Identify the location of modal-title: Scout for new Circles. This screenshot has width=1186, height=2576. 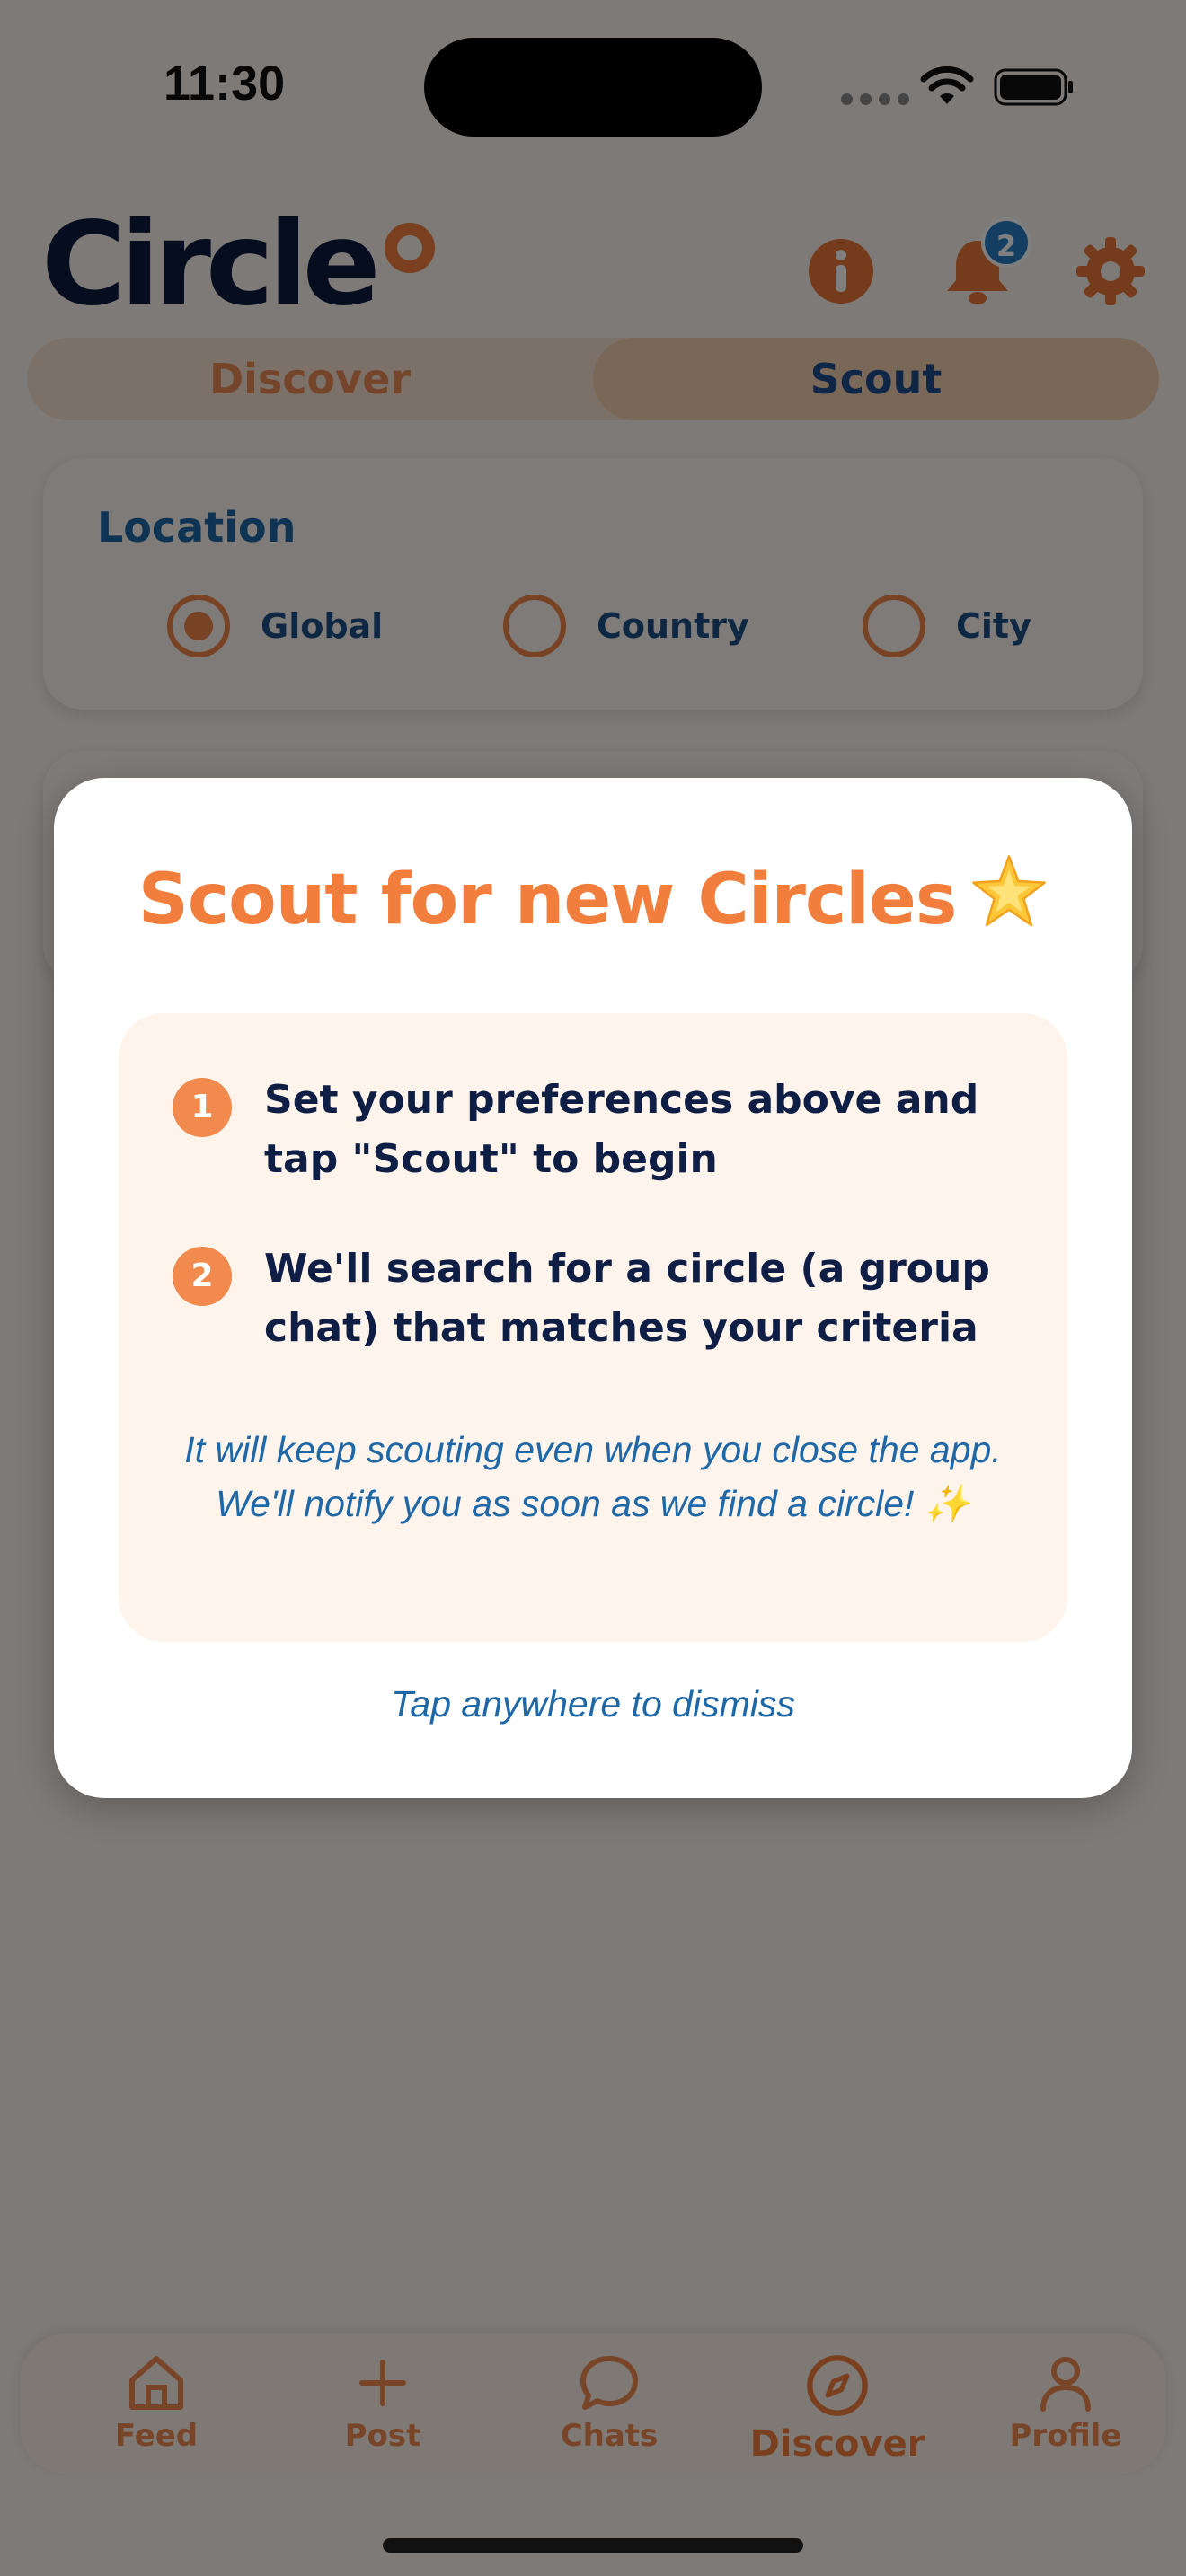
(593, 896).